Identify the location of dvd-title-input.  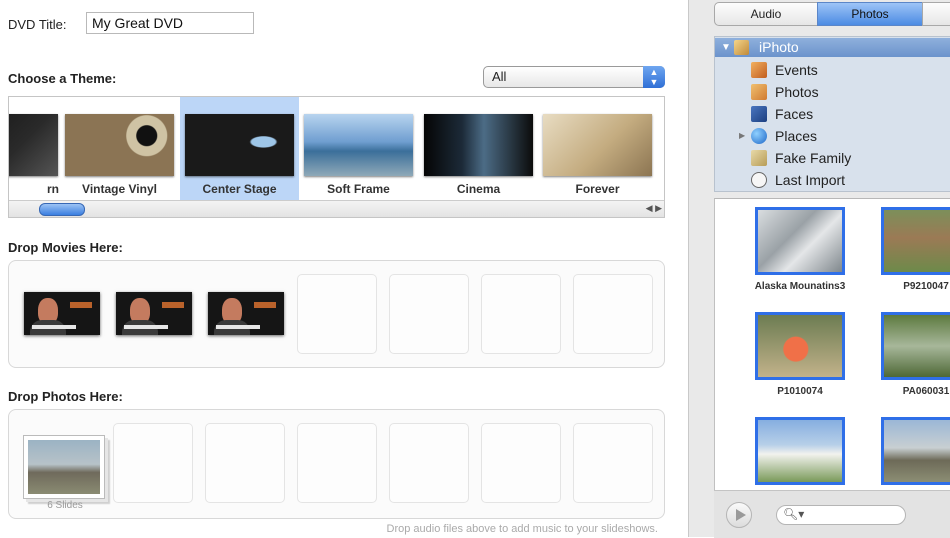
(170, 23).